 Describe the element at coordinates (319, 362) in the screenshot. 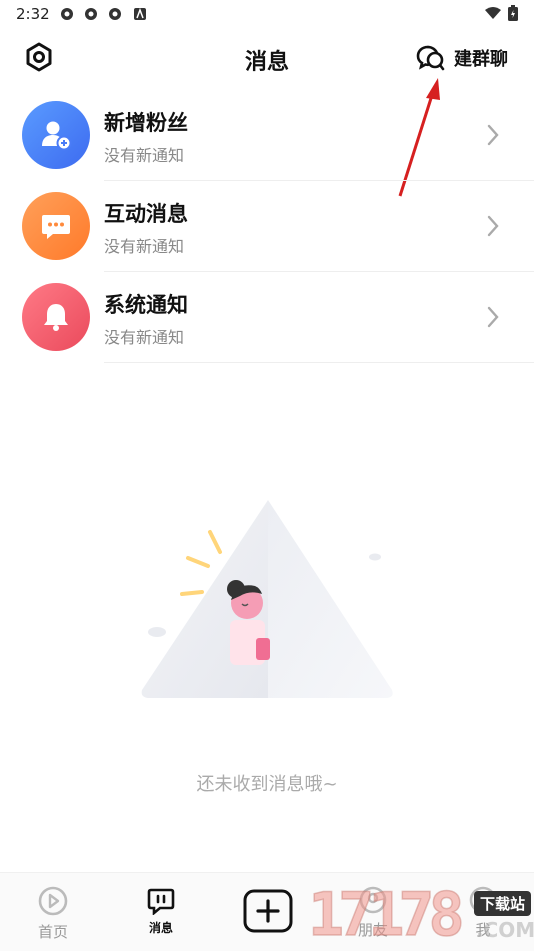

I see `divider` at that location.